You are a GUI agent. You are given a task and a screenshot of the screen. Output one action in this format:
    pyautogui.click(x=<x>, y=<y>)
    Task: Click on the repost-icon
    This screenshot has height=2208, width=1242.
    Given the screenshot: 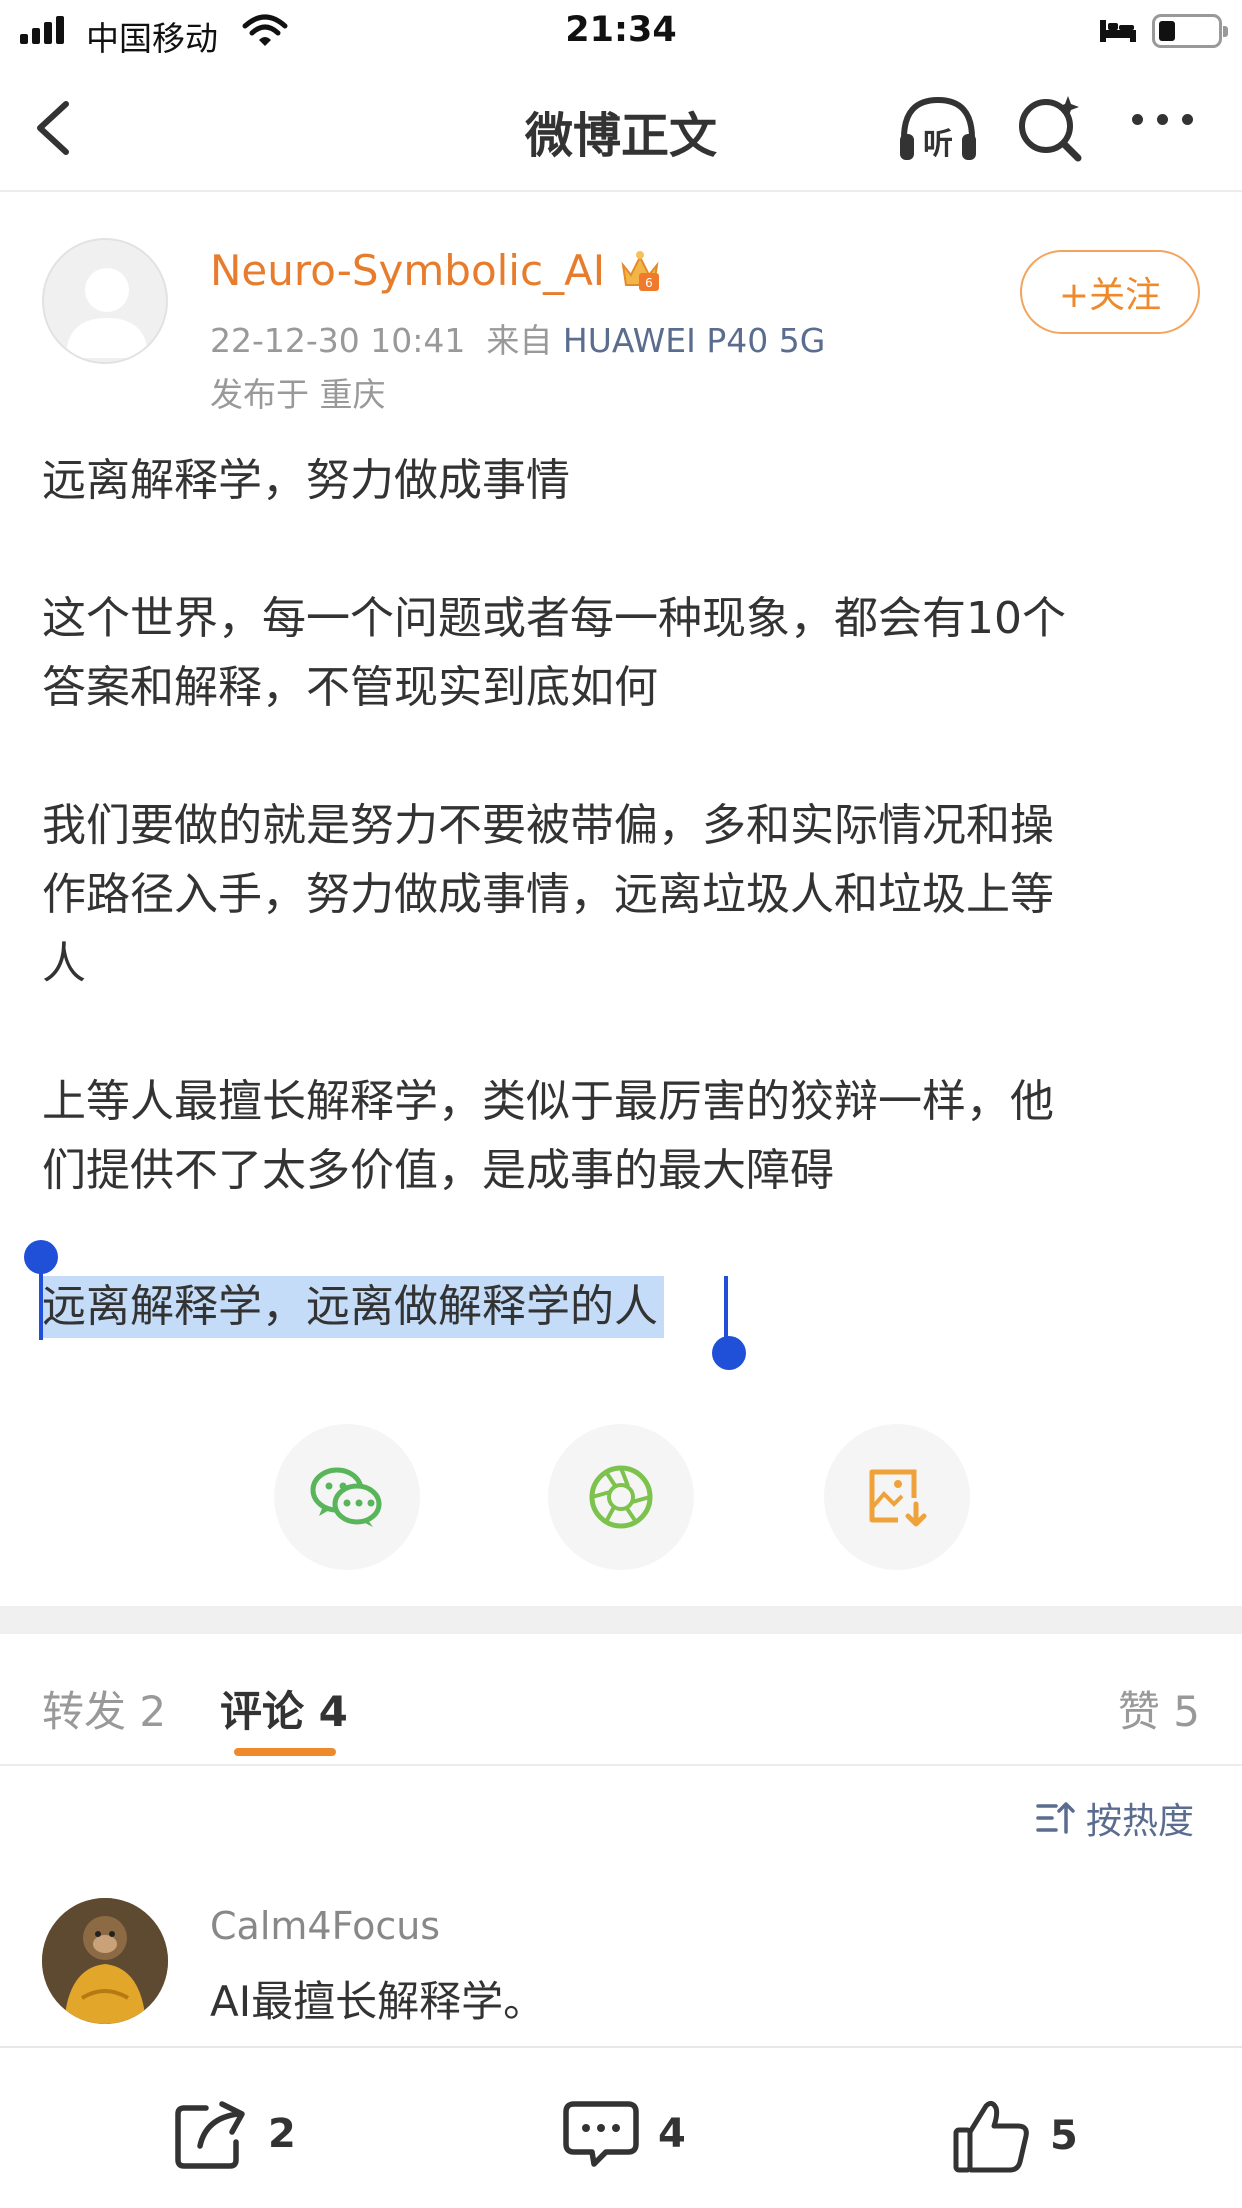 What is the action you would take?
    pyautogui.click(x=210, y=2135)
    